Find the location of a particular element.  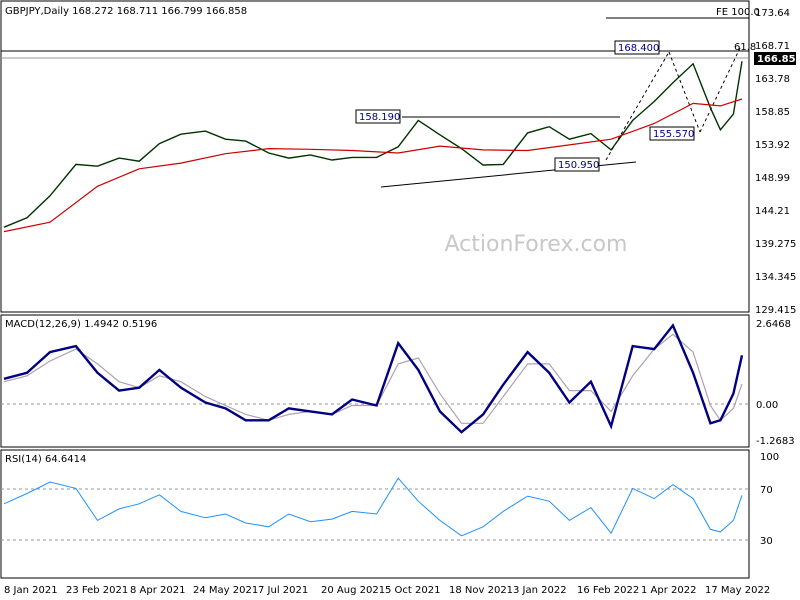

x-tick-label: 18 Nov 2021 is located at coordinates (481, 590).